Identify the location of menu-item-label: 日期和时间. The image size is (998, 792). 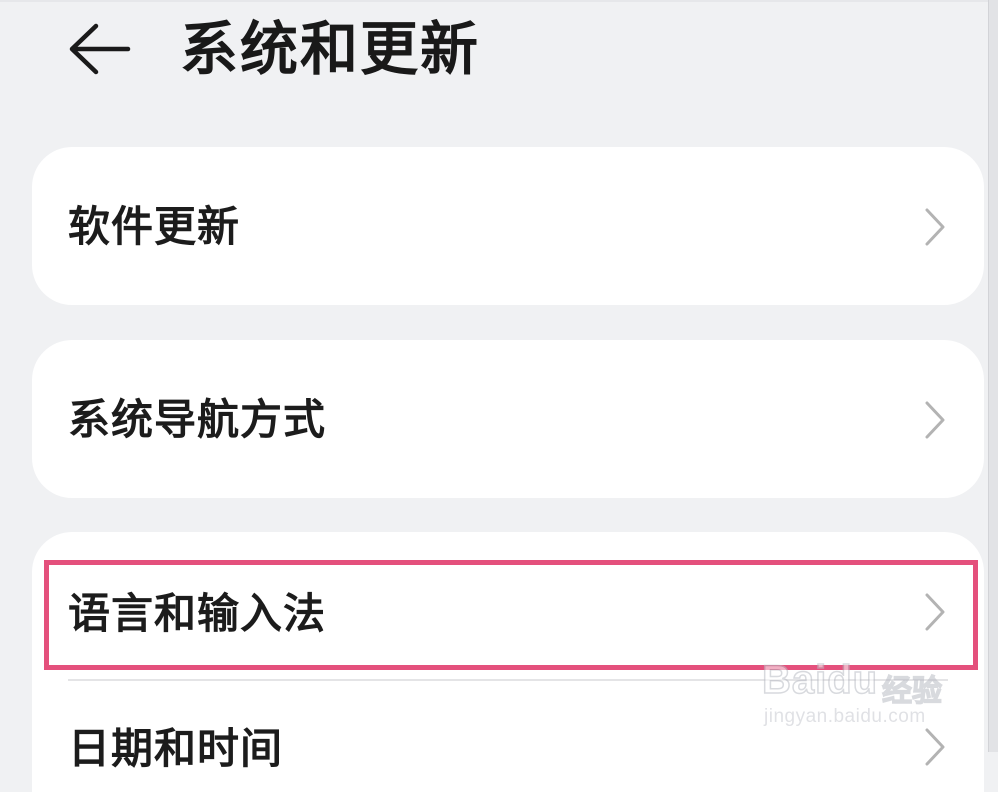
(176, 748).